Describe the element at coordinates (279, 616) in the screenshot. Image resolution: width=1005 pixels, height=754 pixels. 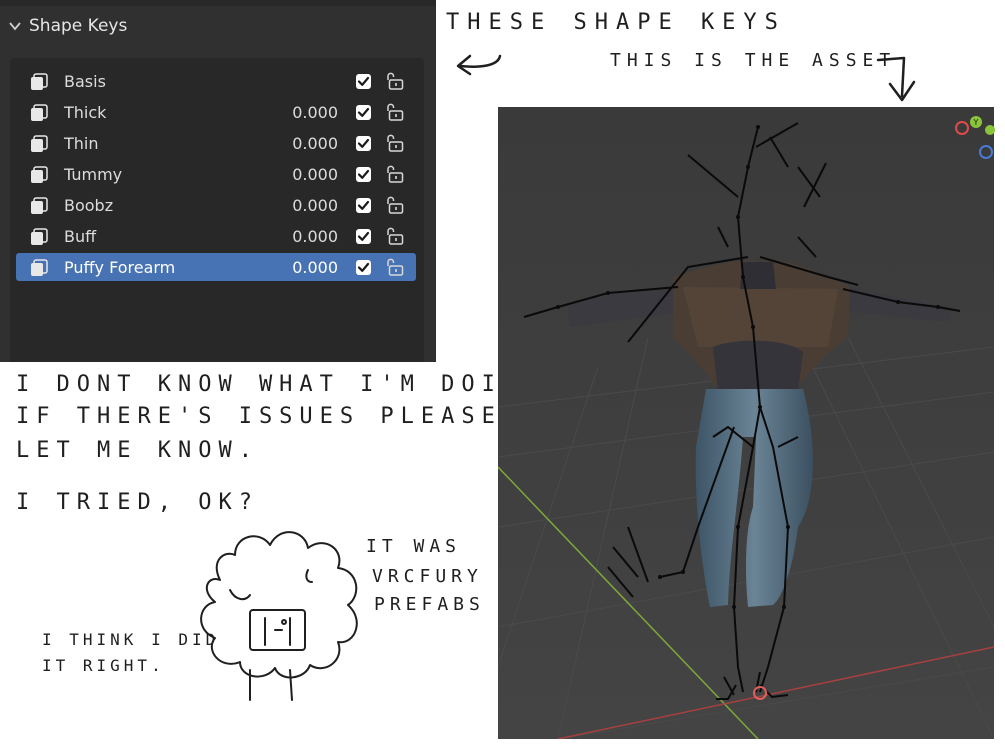
I see `doodle-character-icon` at that location.